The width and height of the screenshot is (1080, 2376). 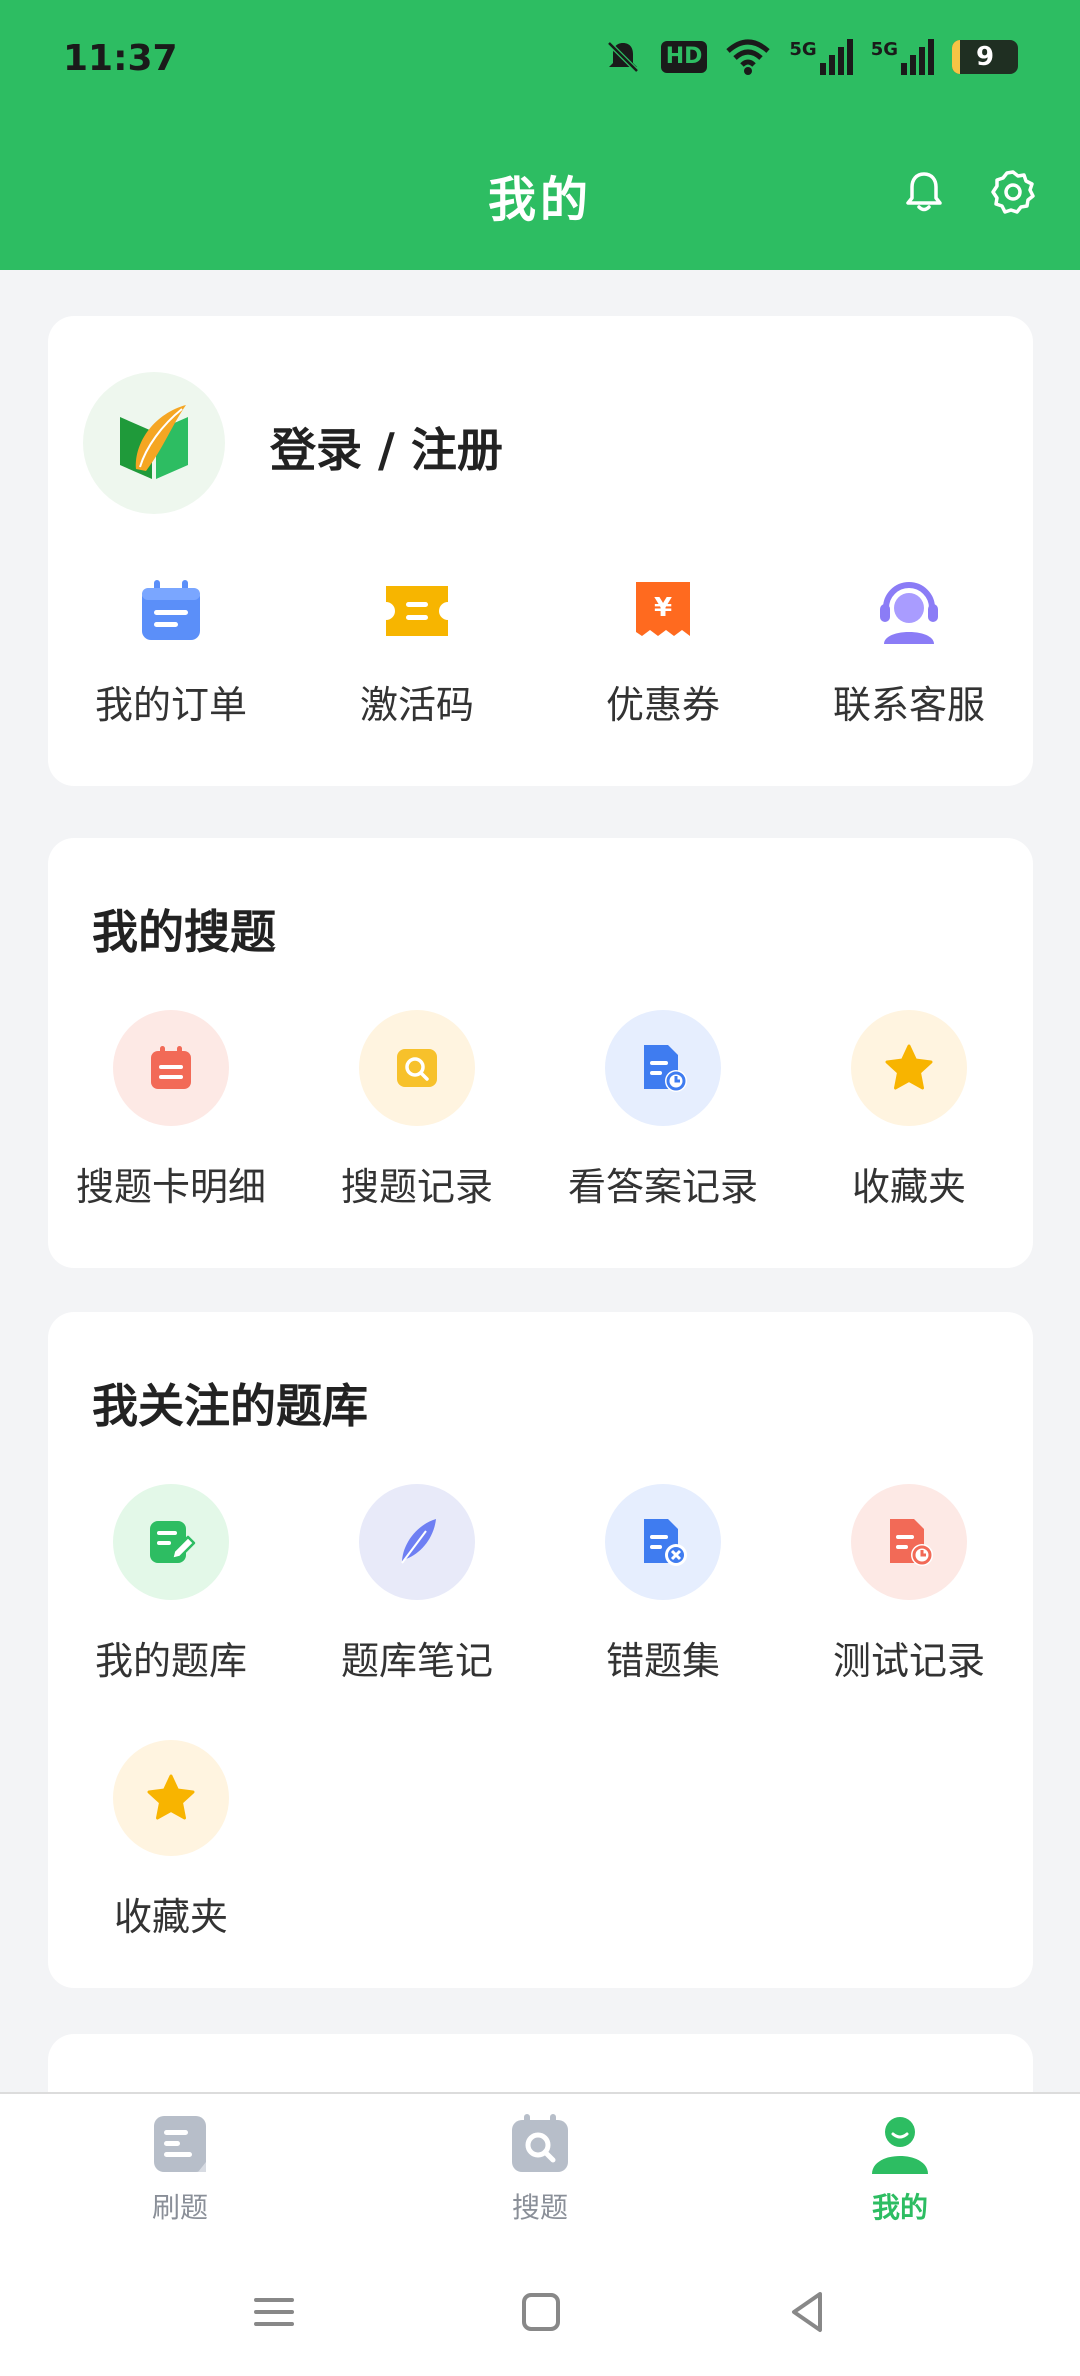 I want to click on wrong-questions-item: 错题集, so click(x=663, y=1612).